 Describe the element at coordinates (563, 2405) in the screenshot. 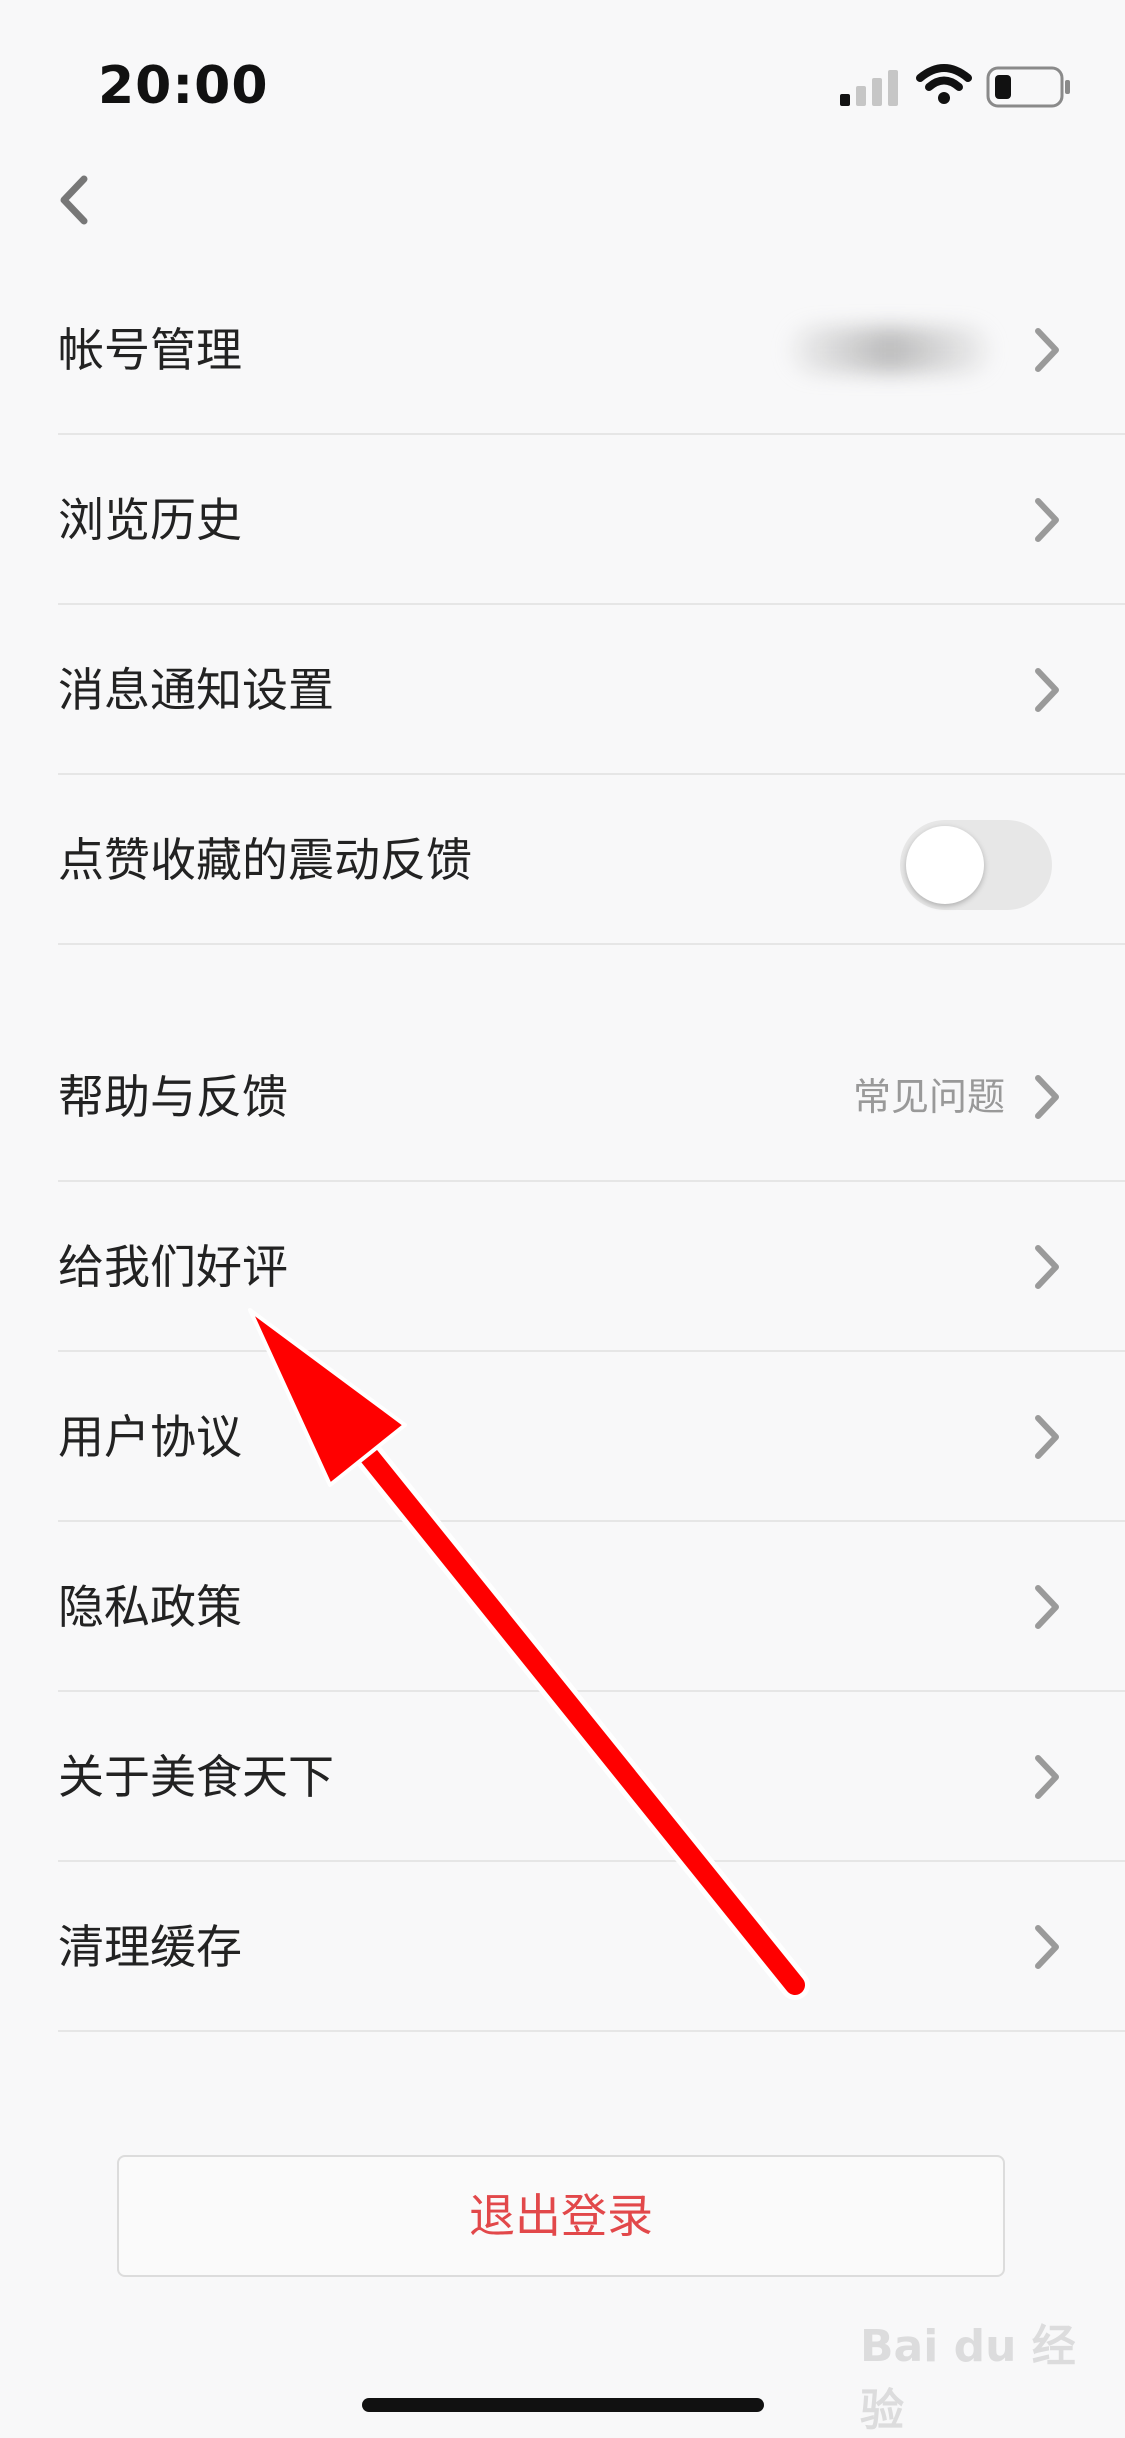

I see `home-indicator` at that location.